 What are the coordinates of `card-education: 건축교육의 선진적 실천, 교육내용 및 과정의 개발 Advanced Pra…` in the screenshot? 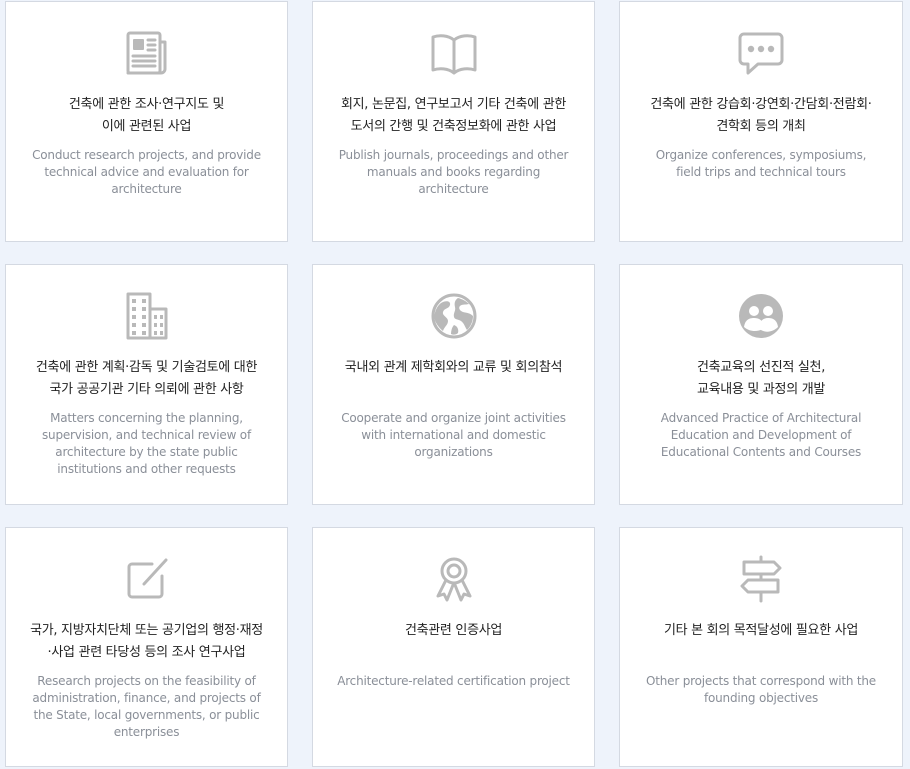 It's located at (761, 384).